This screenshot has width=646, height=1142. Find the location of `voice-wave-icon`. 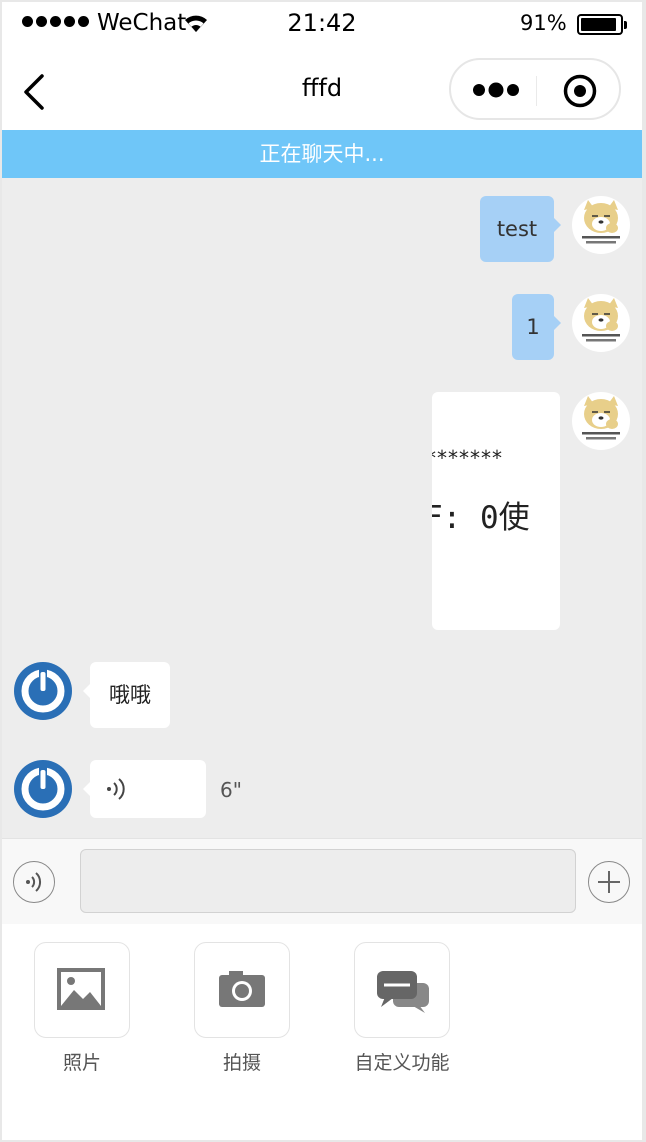

voice-wave-icon is located at coordinates (116, 789).